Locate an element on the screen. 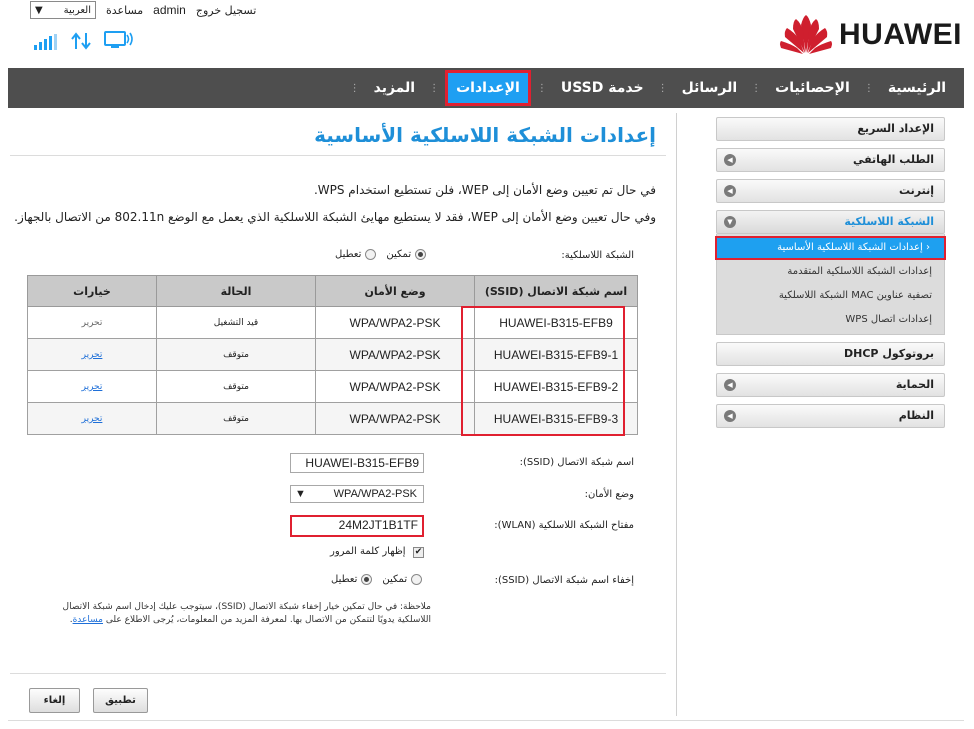  top-bar: HUAWEI ▼ العربية مساعدة admin تسجيل خروج is located at coordinates (487, 34).